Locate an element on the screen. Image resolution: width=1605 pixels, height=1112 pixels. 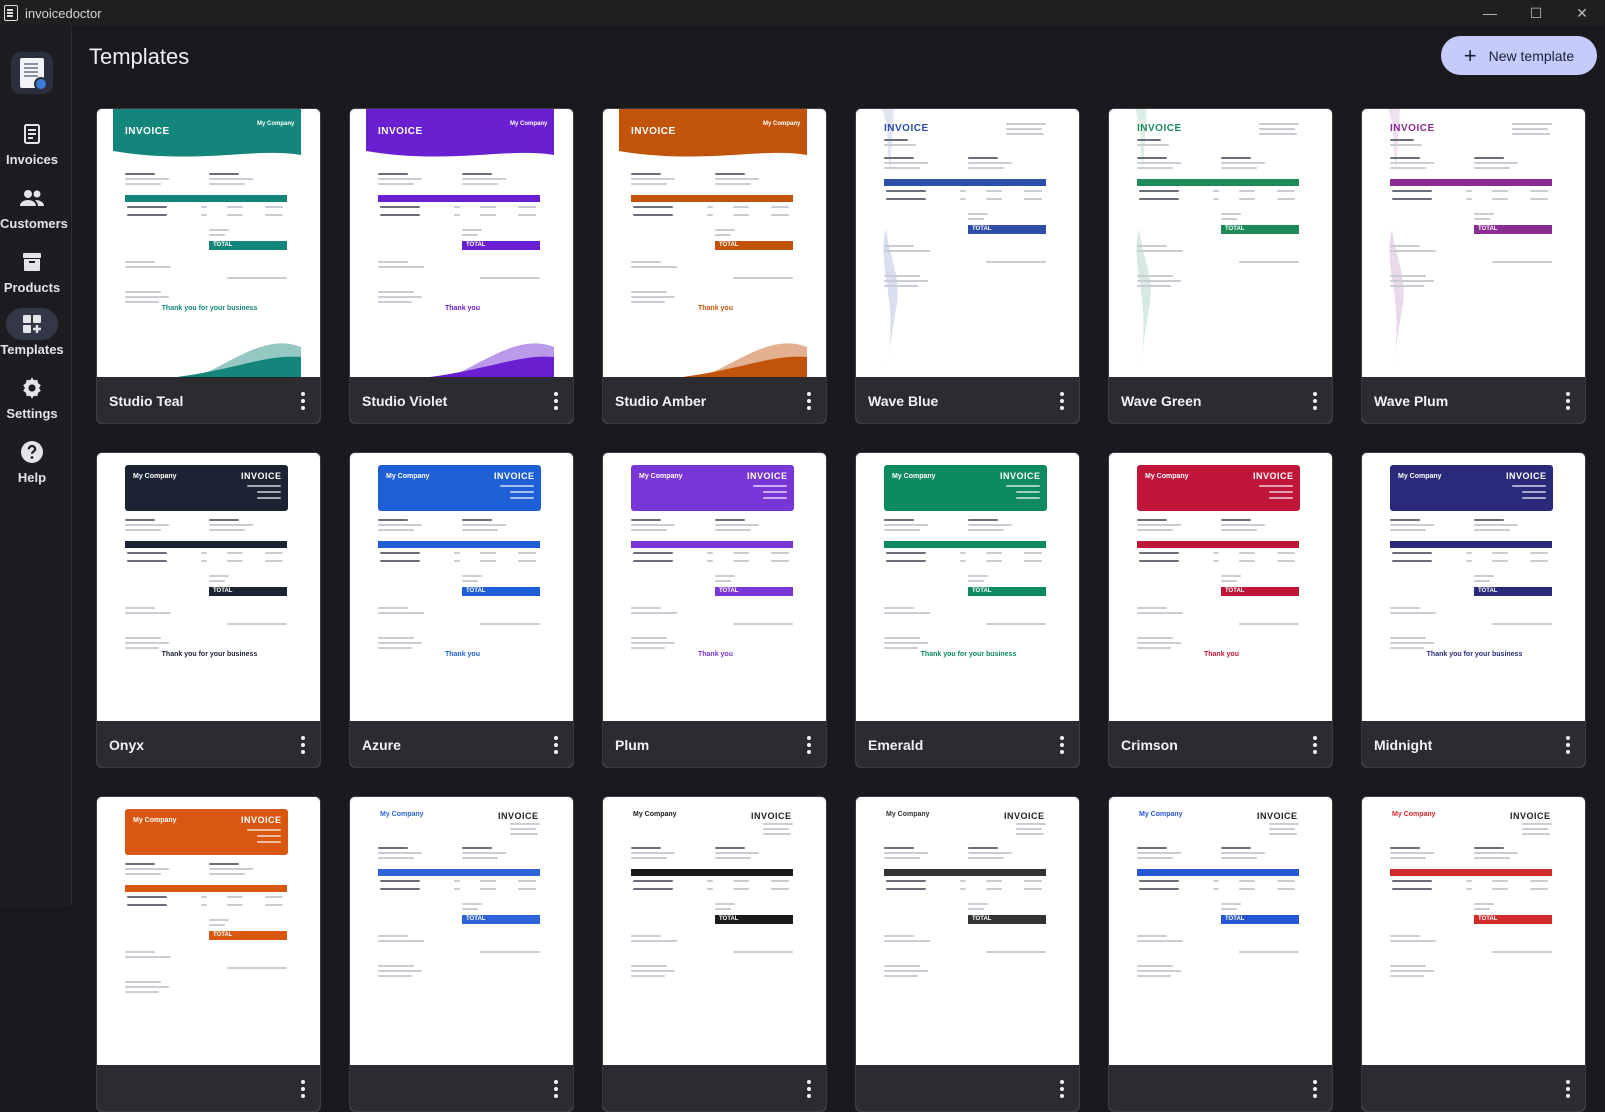
minimize-button: — is located at coordinates (1490, 13).